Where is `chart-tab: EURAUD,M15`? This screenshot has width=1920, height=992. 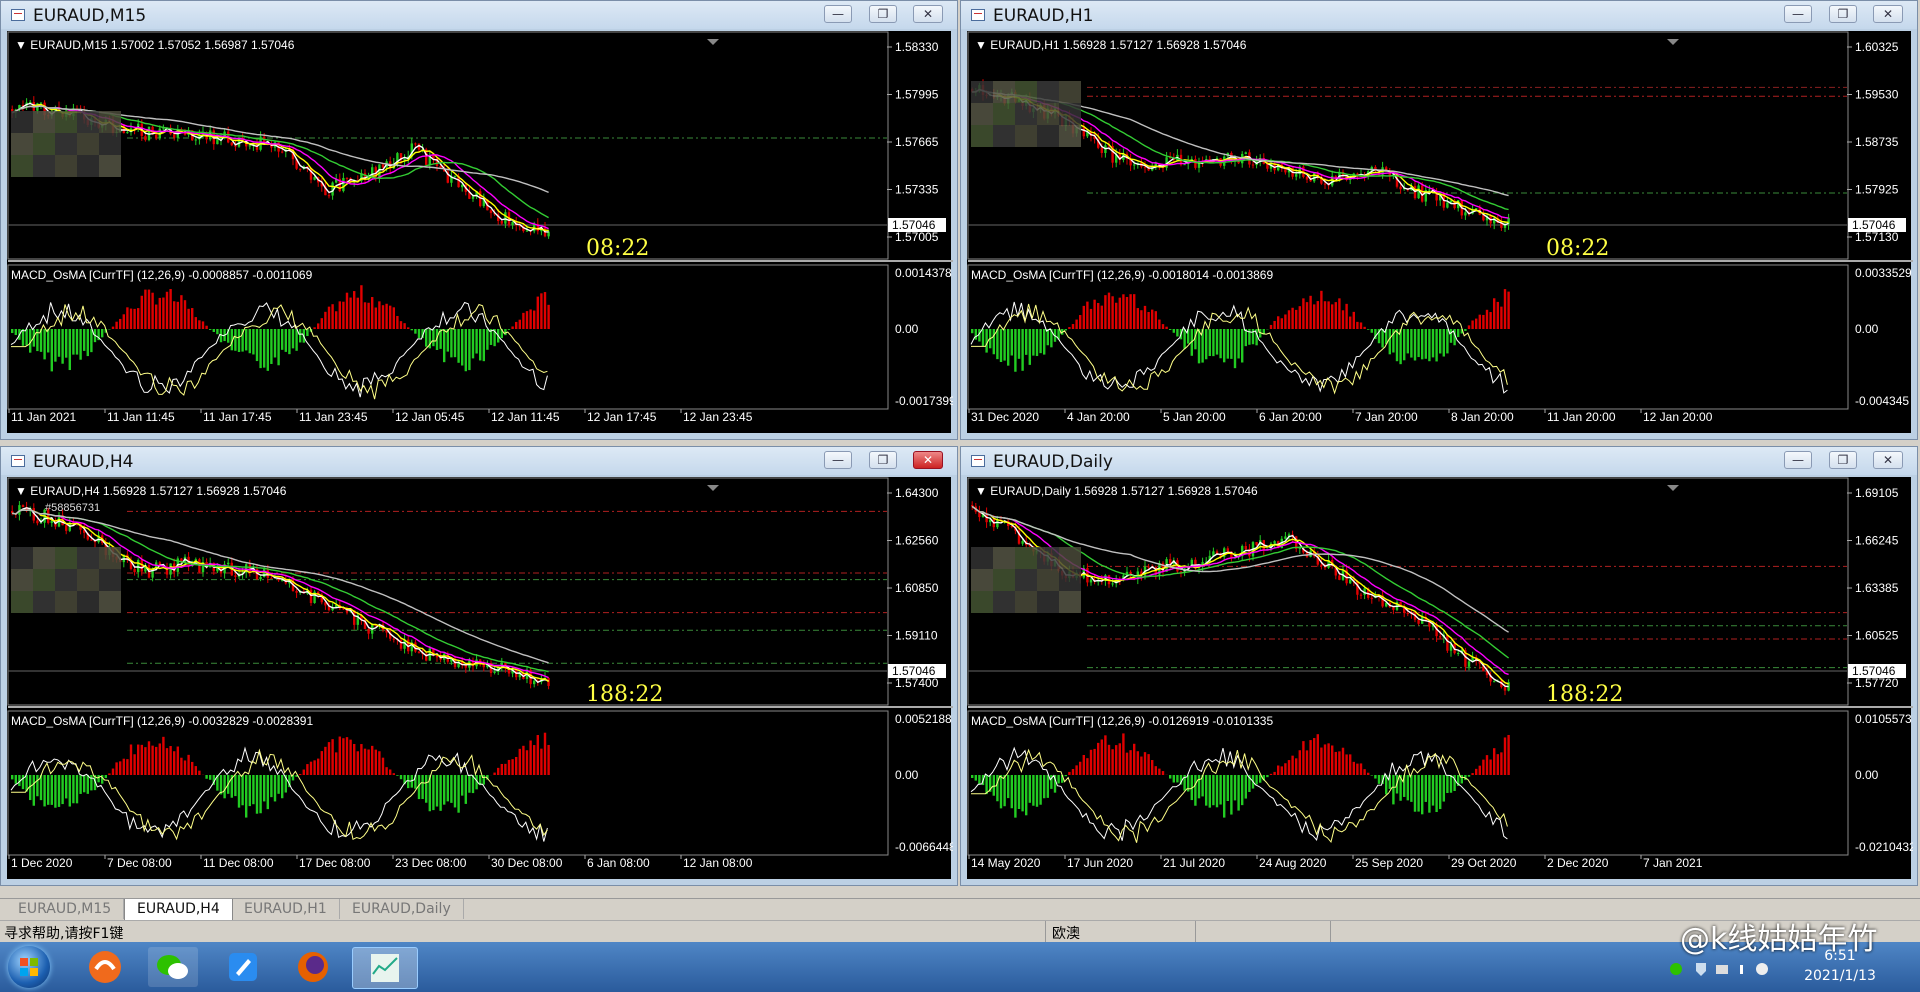
chart-tab: EURAUD,M15 is located at coordinates (65, 909).